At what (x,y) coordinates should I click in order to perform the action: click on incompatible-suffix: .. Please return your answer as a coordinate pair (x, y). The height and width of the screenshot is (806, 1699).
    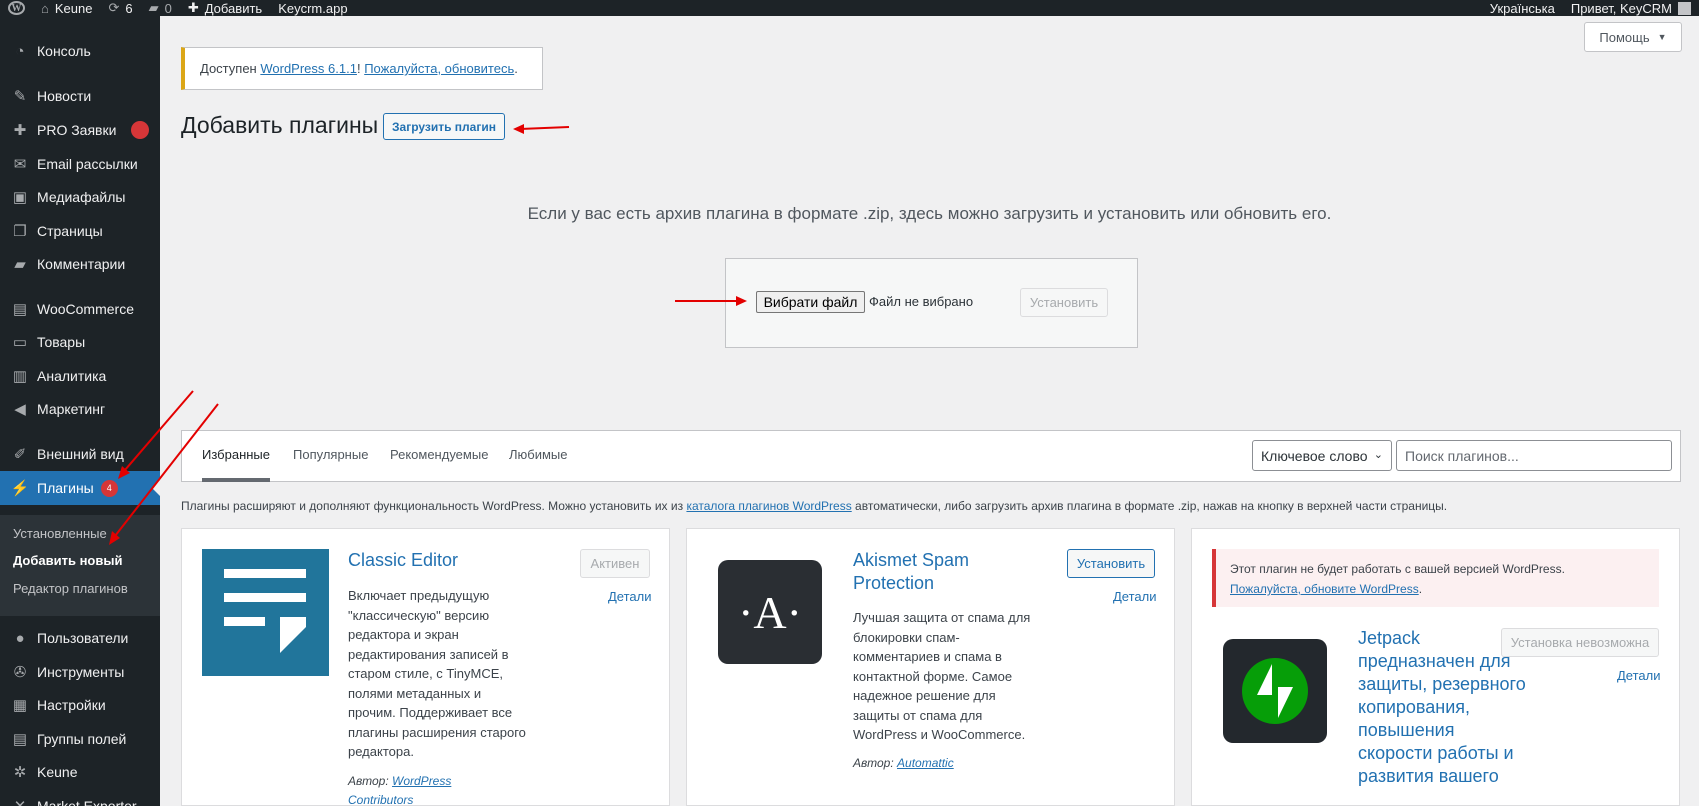
    Looking at the image, I should click on (1420, 589).